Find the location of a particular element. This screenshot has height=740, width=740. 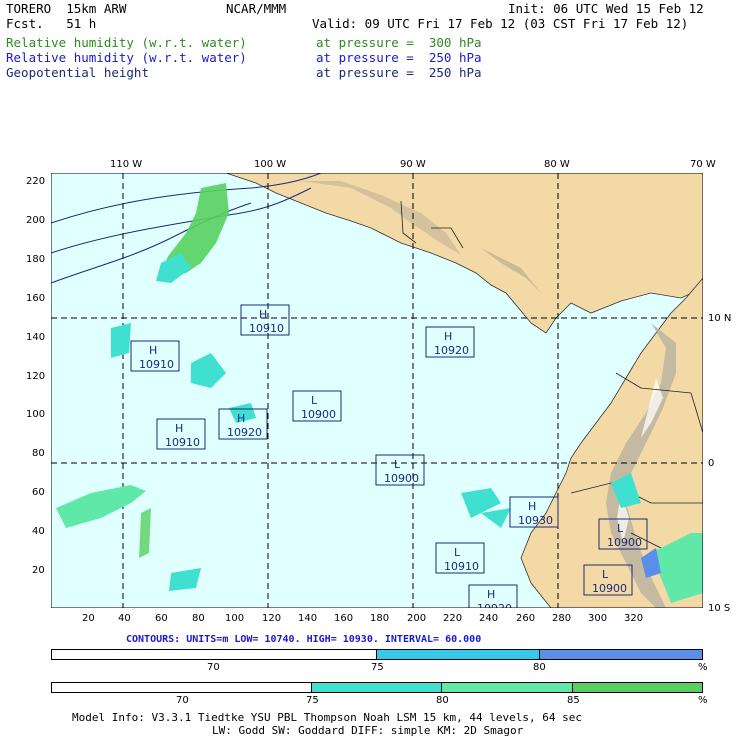

lat-label: 0 is located at coordinates (711, 463).